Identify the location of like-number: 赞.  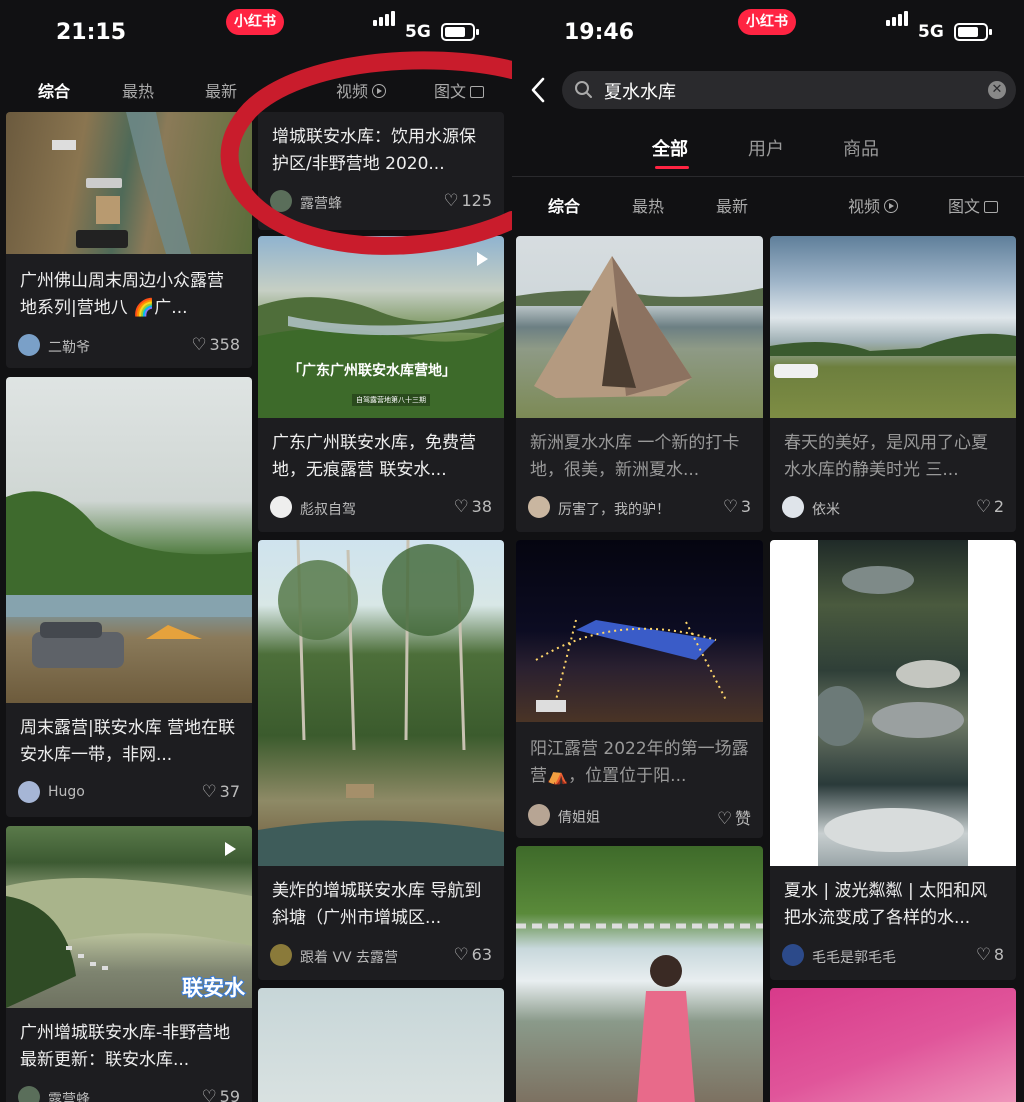
(742, 818).